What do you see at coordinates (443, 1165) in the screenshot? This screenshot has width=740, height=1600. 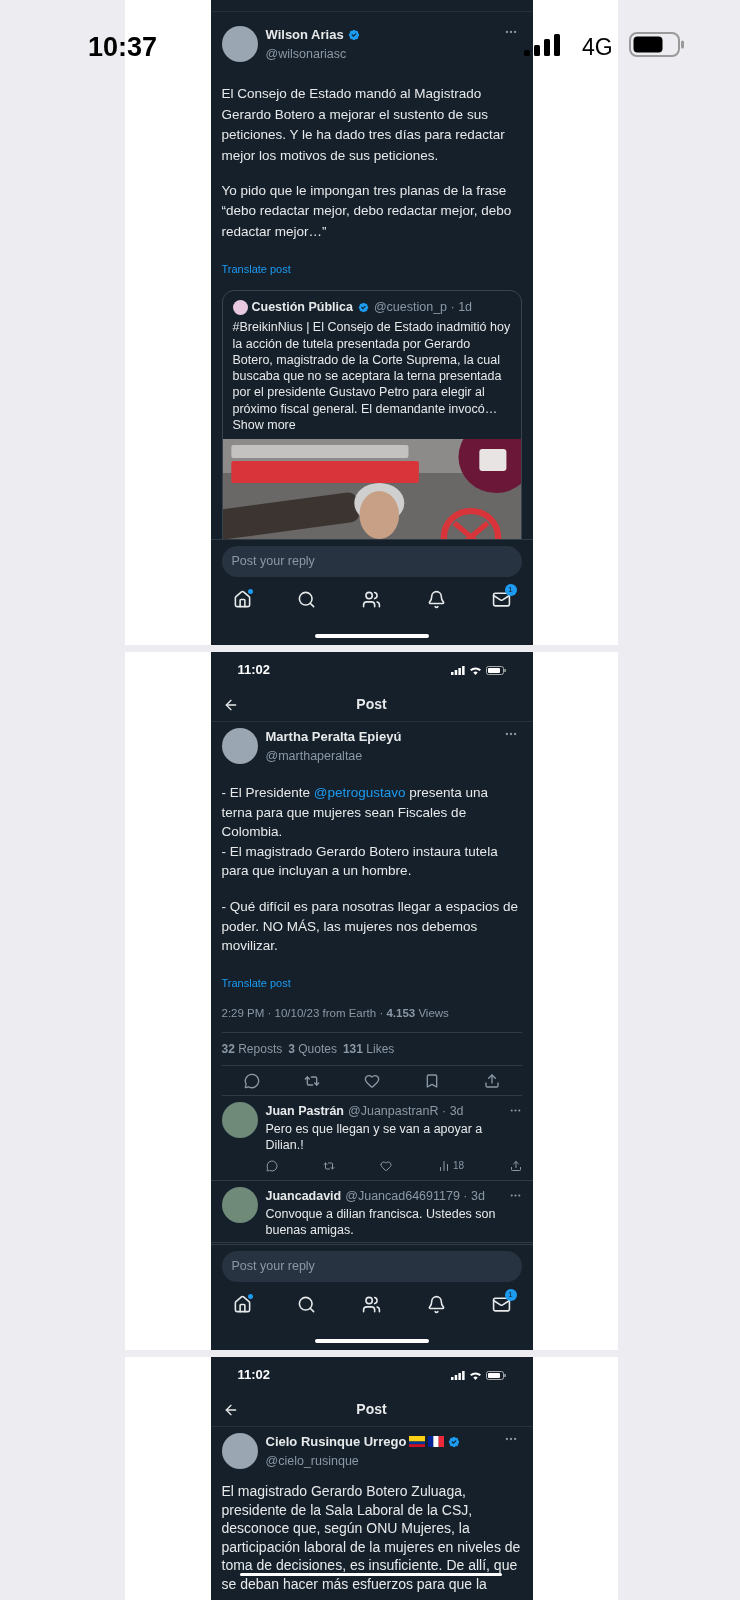 I see `bar-chart-icon` at bounding box center [443, 1165].